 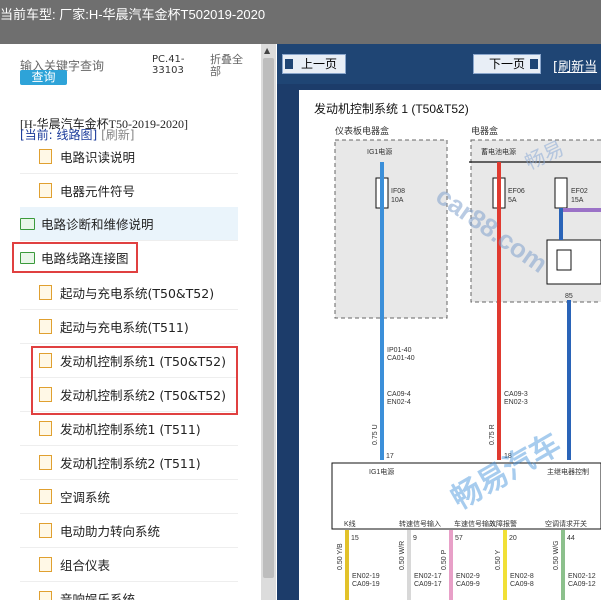 I want to click on fuse2-label: EF06, so click(x=516, y=191).